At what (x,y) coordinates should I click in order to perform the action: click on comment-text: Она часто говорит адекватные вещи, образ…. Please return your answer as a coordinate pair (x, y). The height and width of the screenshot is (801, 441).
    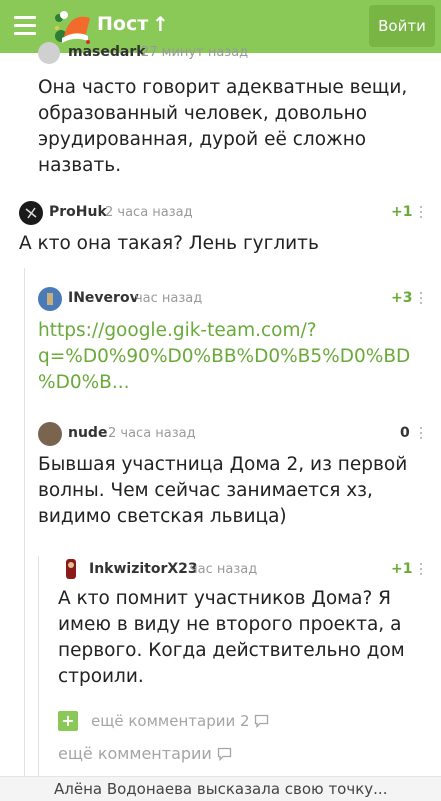
    Looking at the image, I should click on (223, 126).